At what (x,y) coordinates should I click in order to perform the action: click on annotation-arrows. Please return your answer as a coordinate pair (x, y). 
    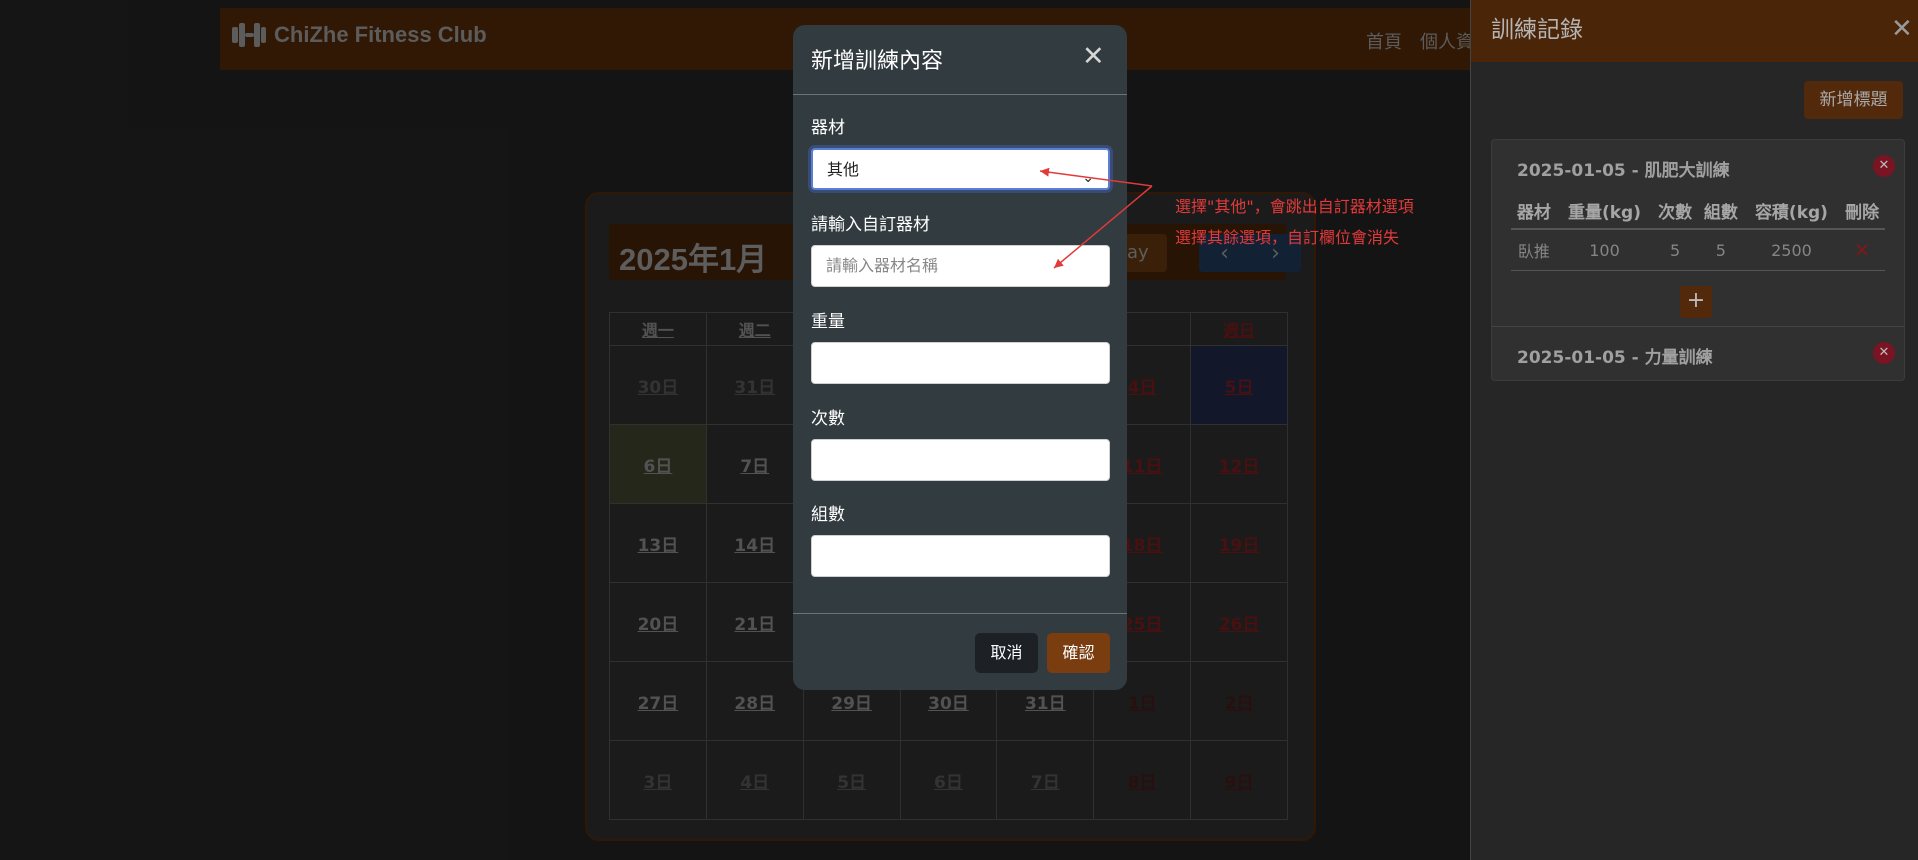
    Looking at the image, I should click on (1096, 218).